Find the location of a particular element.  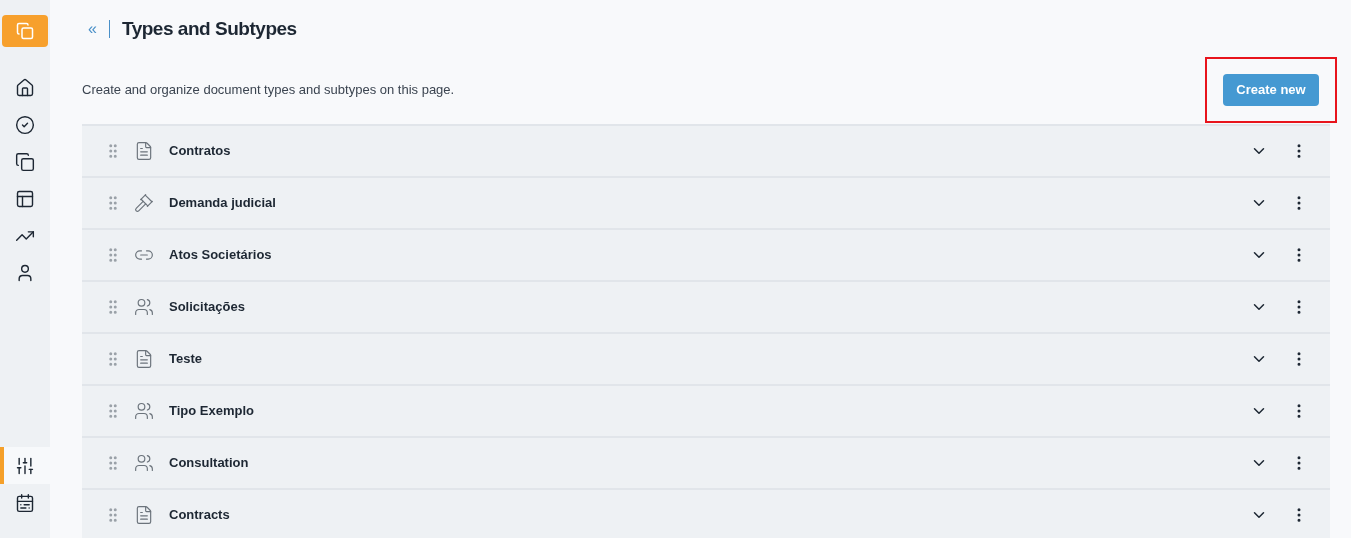

type-name: Consultation is located at coordinates (209, 463).